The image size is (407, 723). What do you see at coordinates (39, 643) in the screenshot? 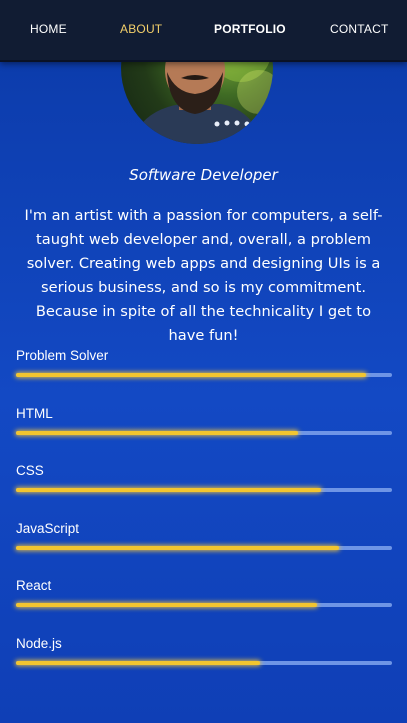
I see `skill-label: Node.js` at bounding box center [39, 643].